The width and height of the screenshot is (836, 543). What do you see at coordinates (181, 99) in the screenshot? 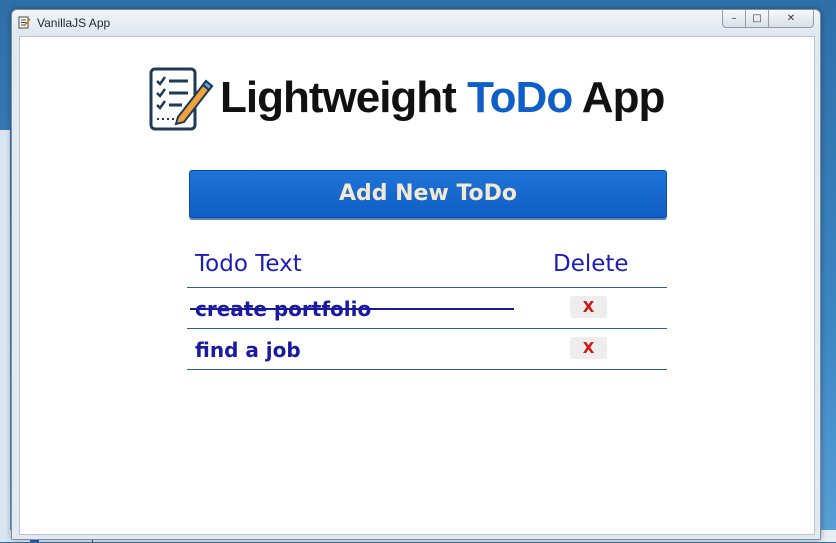
I see `notepad-checklist-pen-icon` at bounding box center [181, 99].